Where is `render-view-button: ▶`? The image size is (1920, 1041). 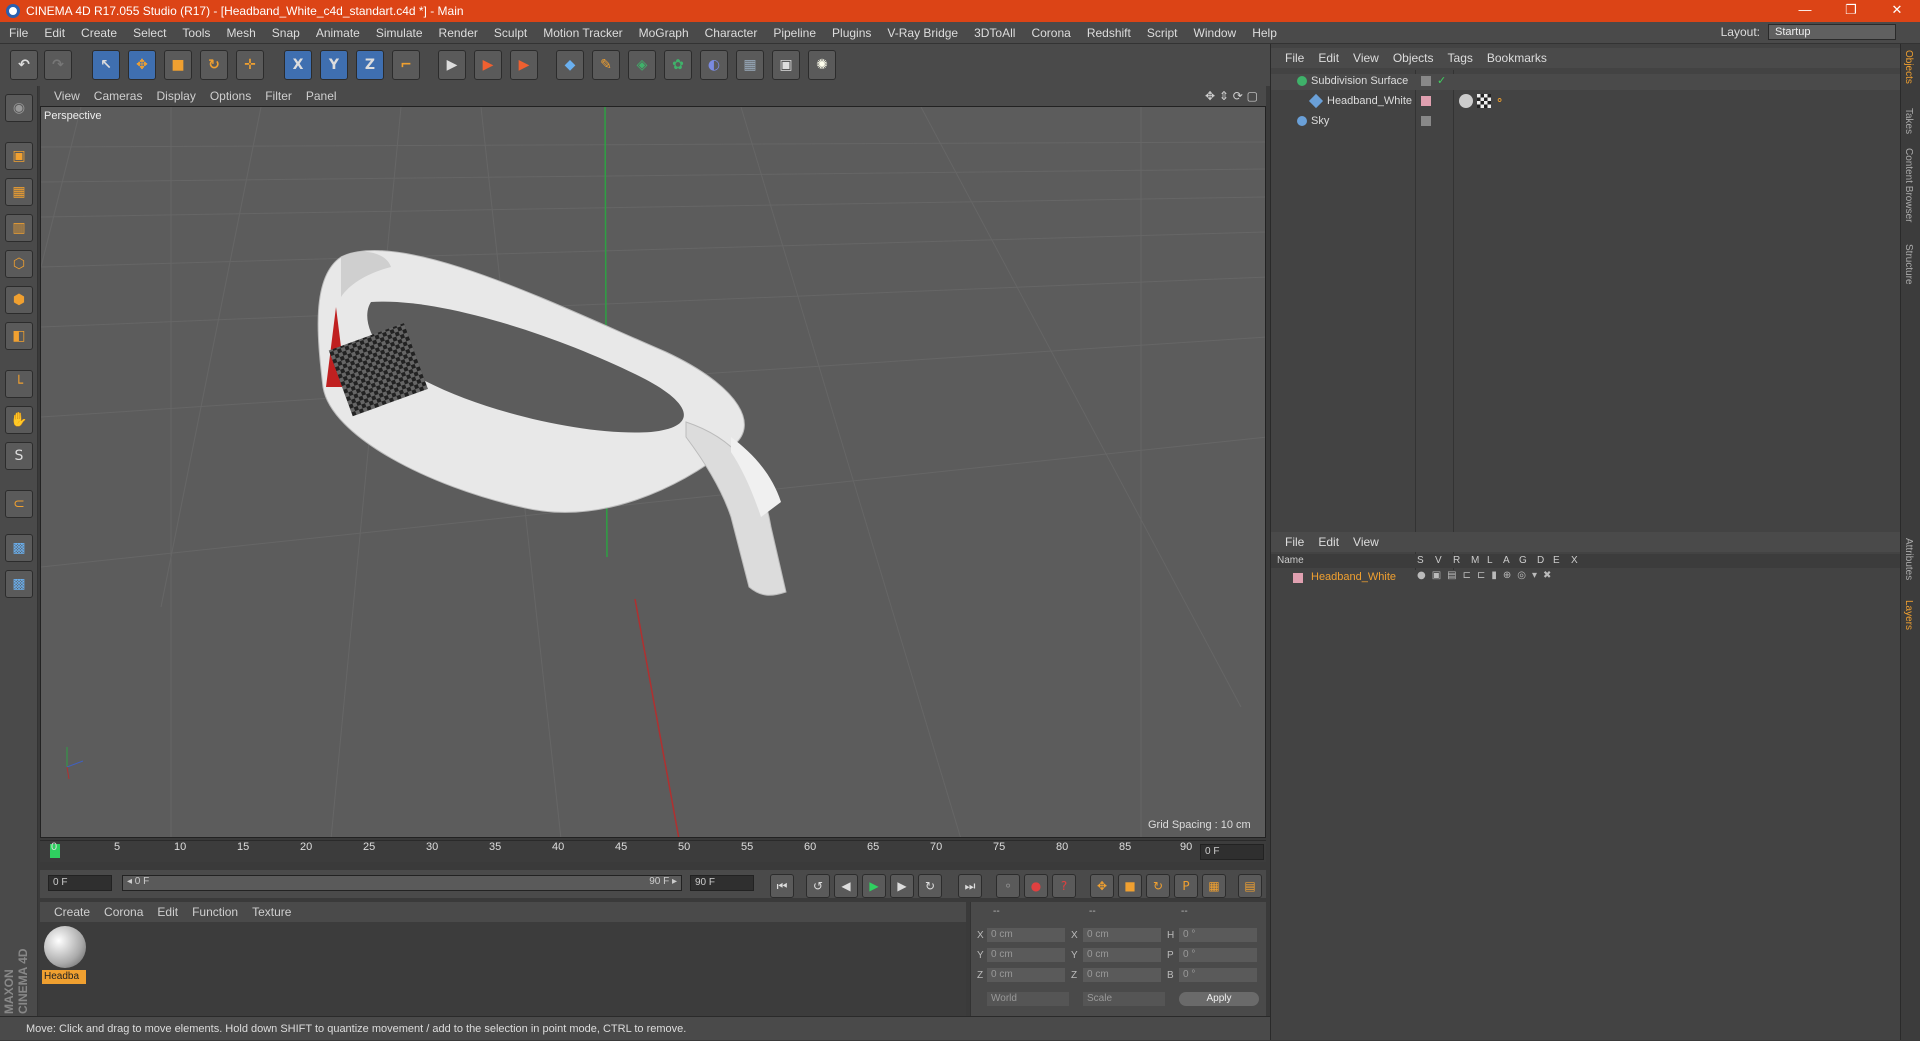 render-view-button: ▶ is located at coordinates (452, 65).